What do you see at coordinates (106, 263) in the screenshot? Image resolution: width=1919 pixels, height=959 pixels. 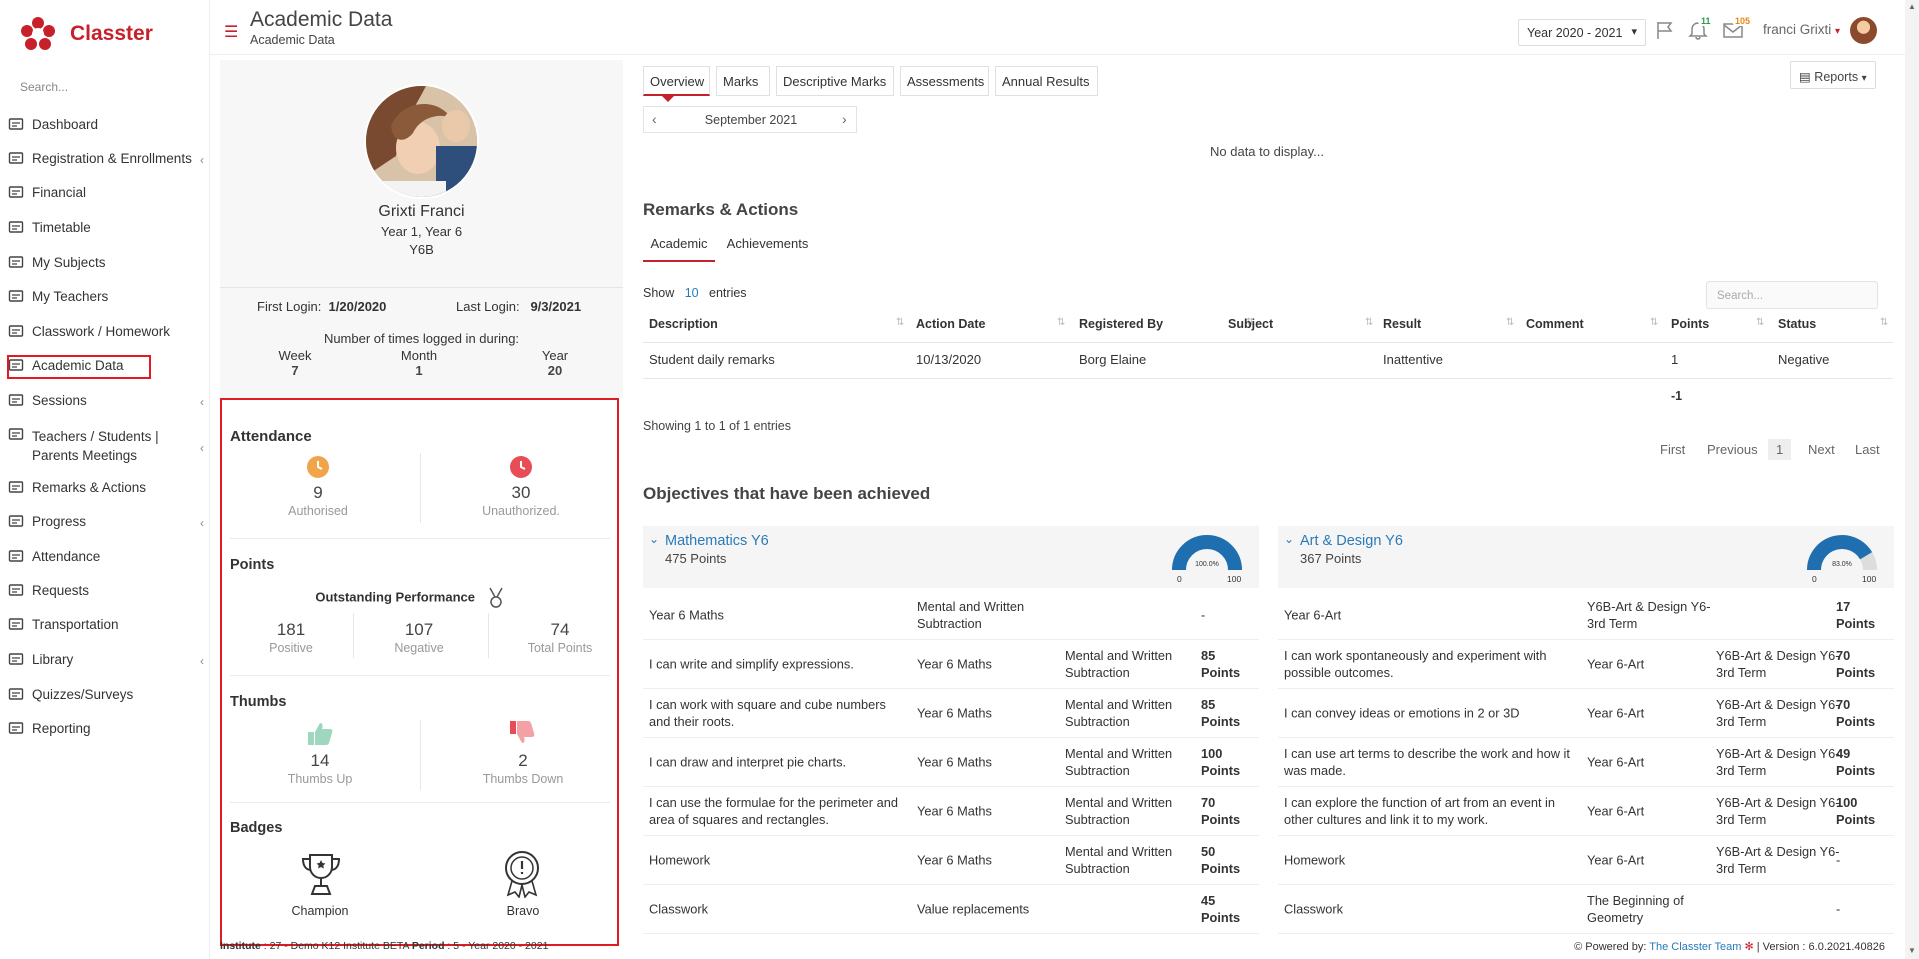 I see `sidebar-item-my-subjects: My Subjects` at bounding box center [106, 263].